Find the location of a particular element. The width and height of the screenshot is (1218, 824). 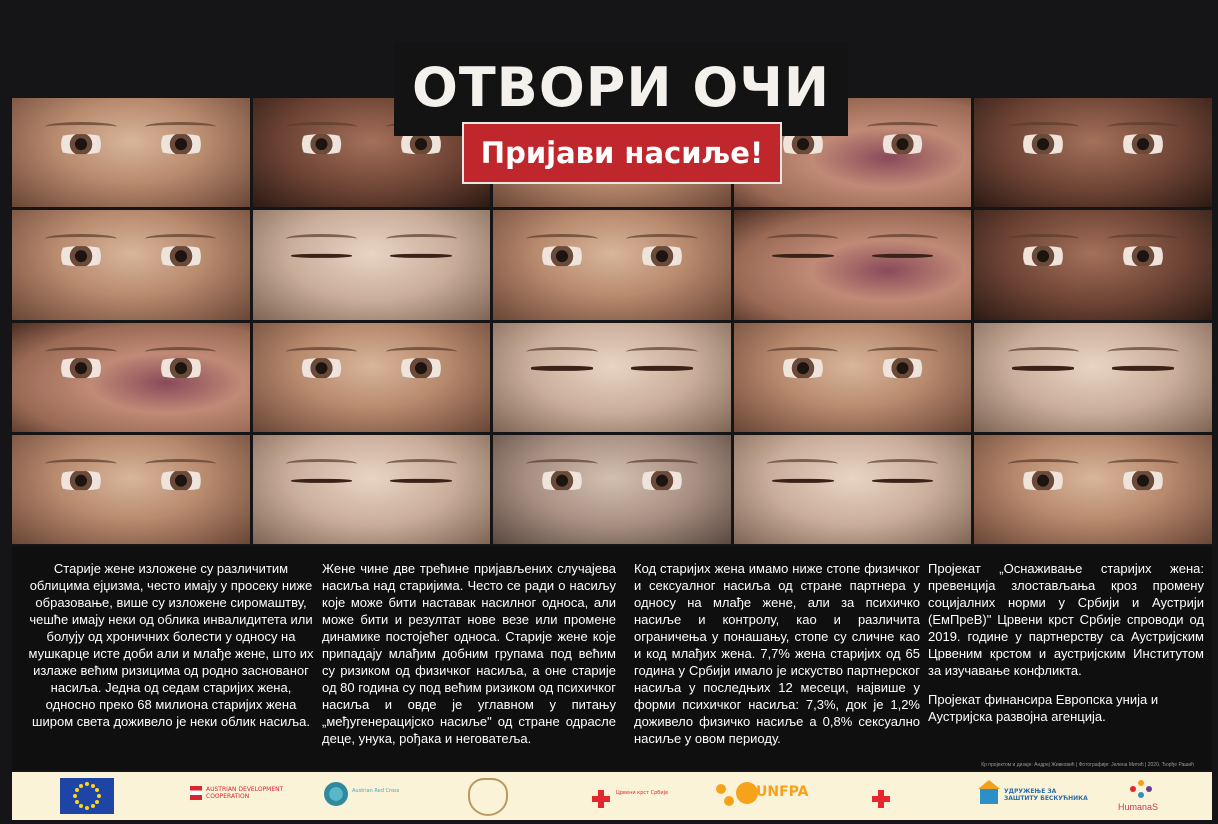

crest-icon is located at coordinates (488, 797).